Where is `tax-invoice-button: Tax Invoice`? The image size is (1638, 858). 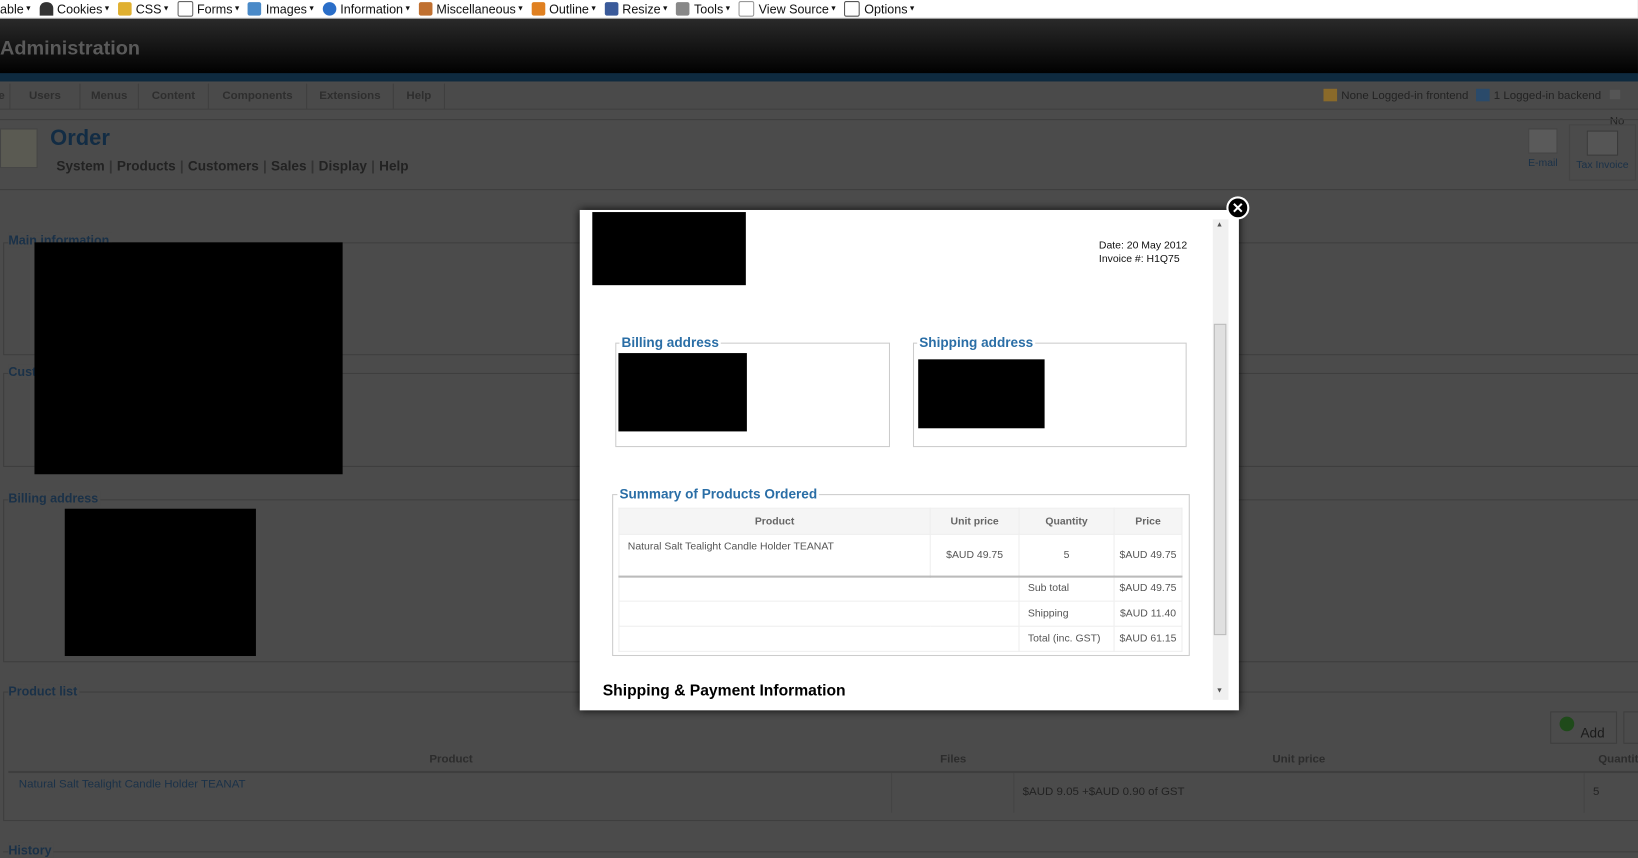
tax-invoice-button: Tax Invoice is located at coordinates (1602, 152).